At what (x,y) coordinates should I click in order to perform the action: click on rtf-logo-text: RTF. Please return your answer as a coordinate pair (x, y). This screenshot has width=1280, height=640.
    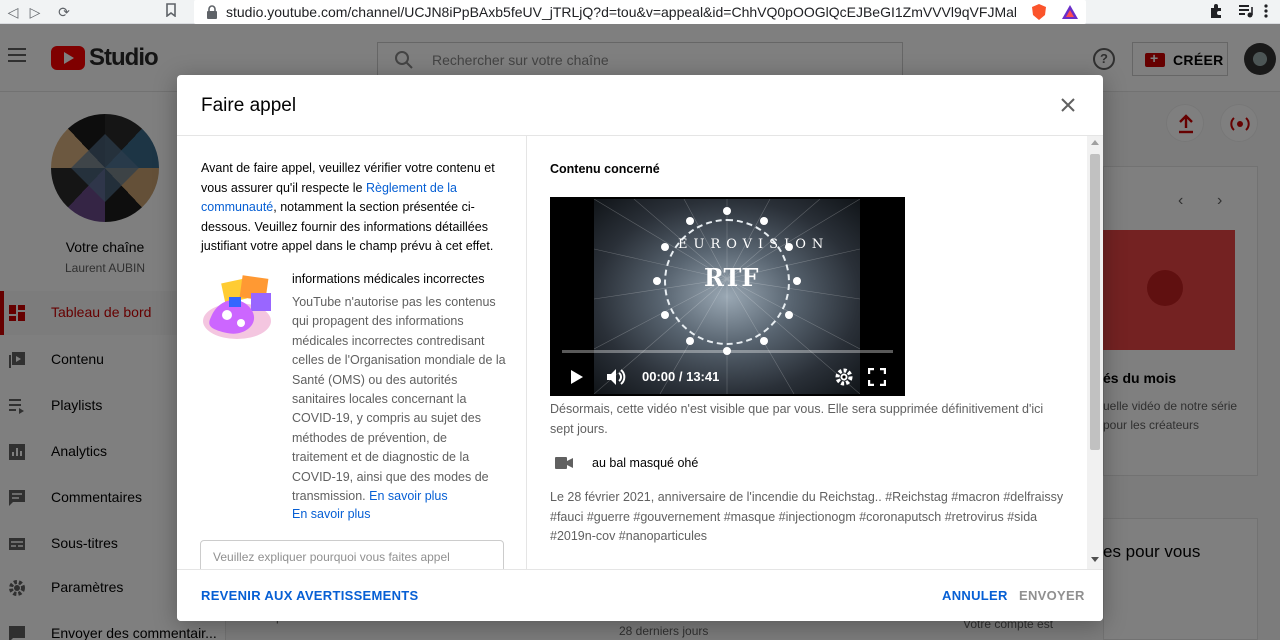
    Looking at the image, I should click on (731, 277).